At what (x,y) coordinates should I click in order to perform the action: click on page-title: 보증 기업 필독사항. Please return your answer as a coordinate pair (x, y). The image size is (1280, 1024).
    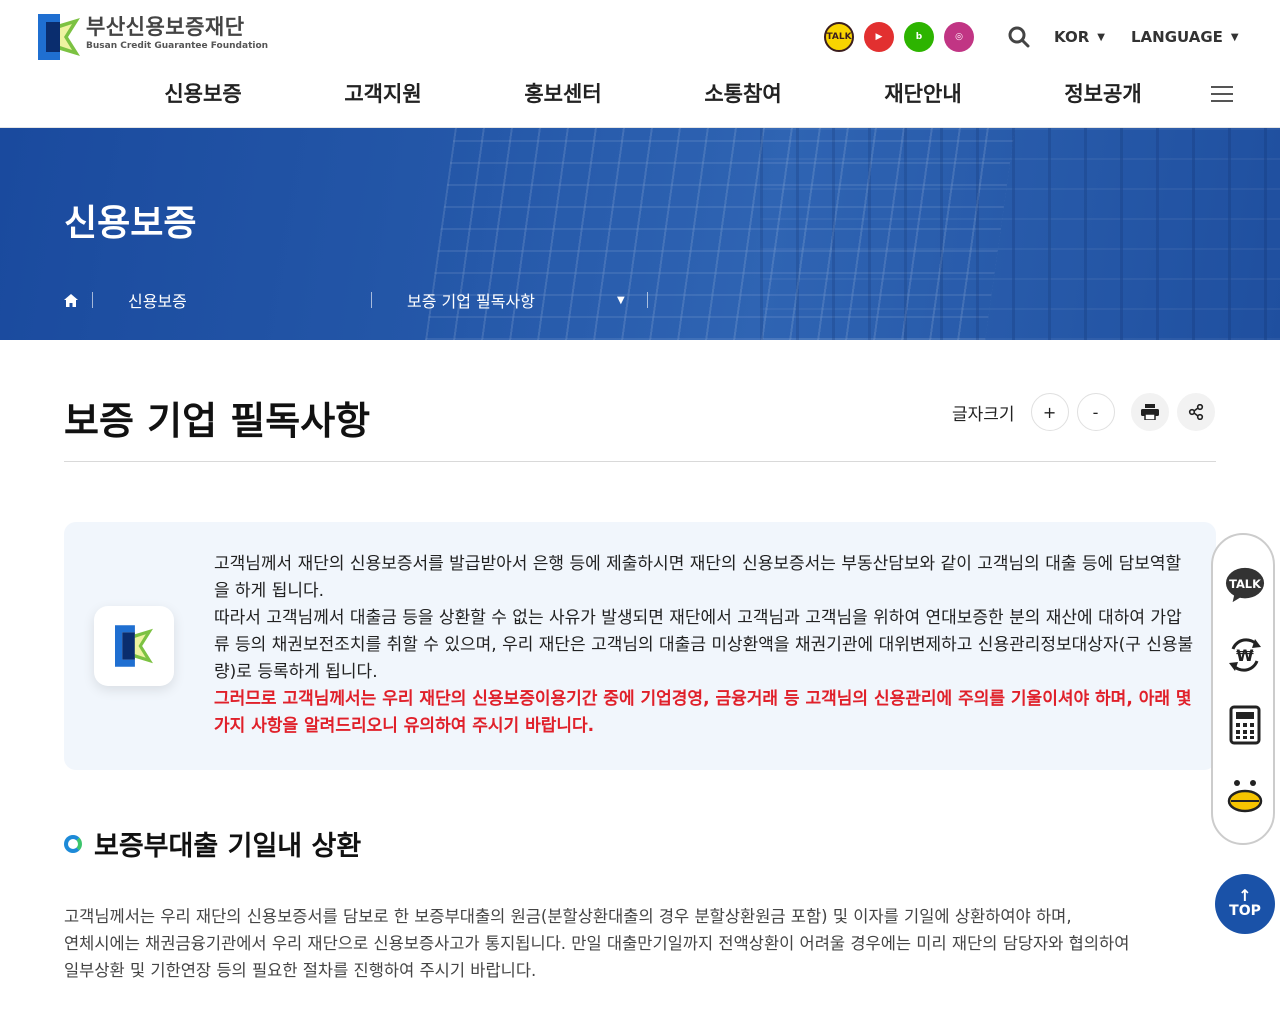
    Looking at the image, I should click on (217, 421).